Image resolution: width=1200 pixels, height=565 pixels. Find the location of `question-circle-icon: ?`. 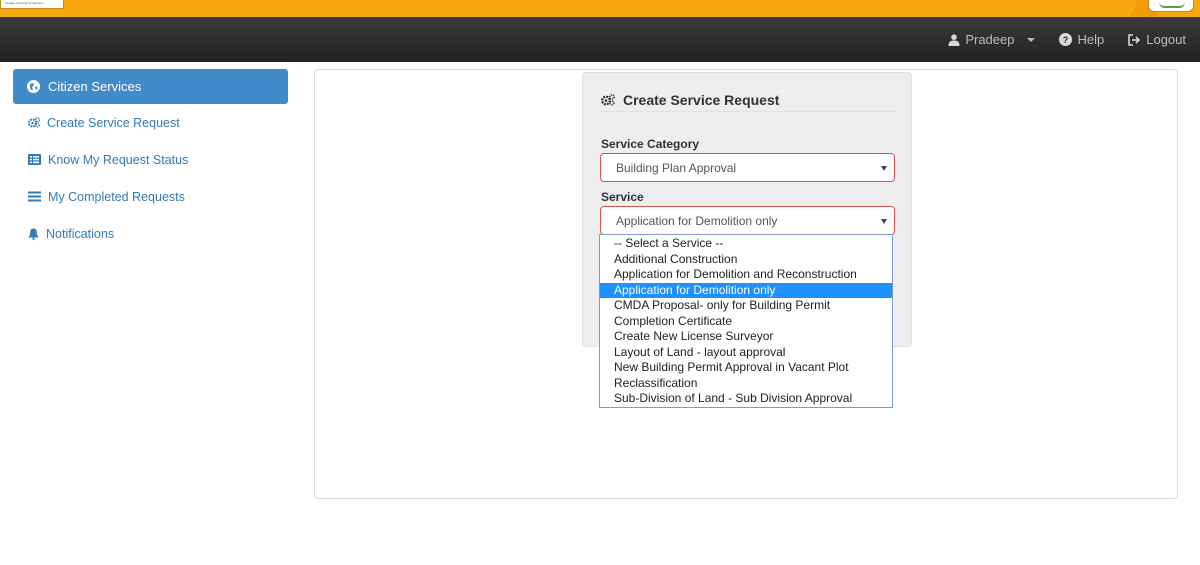

question-circle-icon: ? is located at coordinates (1066, 39).